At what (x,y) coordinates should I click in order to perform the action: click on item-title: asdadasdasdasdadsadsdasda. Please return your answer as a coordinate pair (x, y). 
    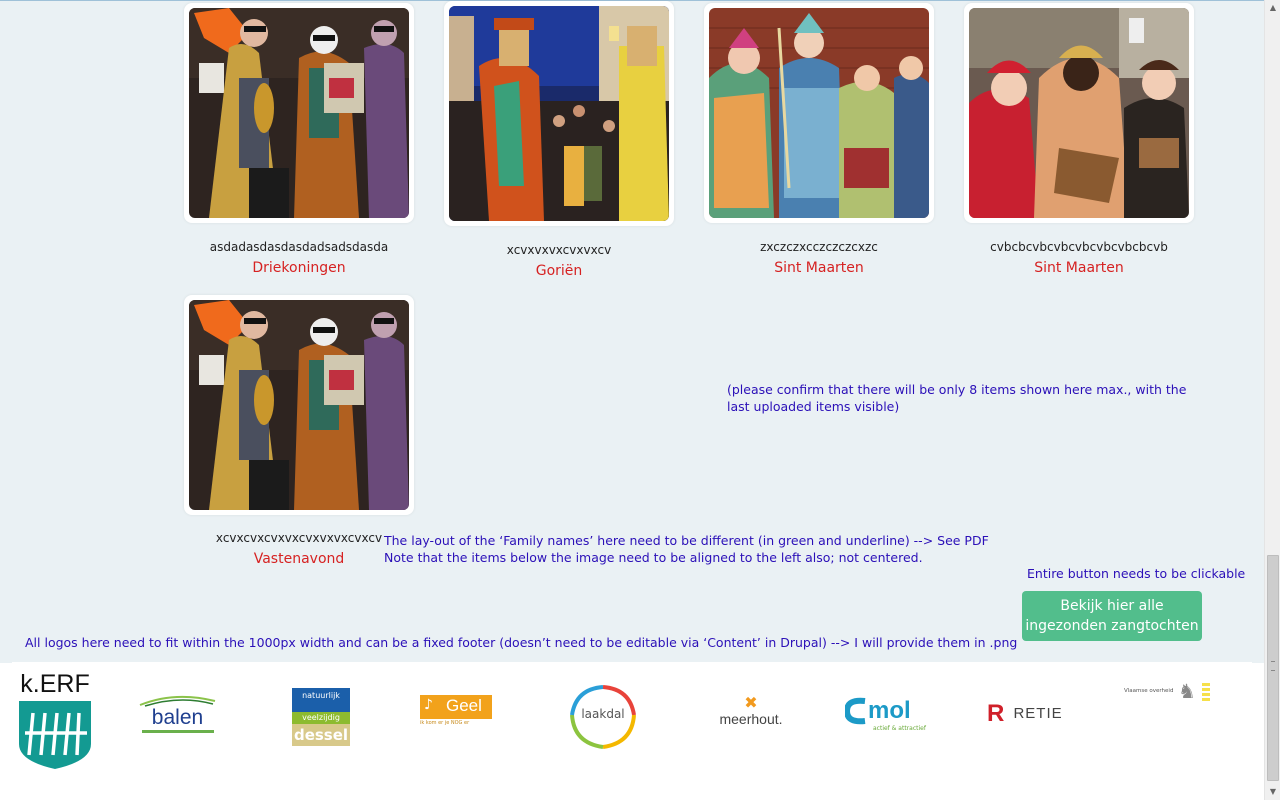
    Looking at the image, I should click on (299, 247).